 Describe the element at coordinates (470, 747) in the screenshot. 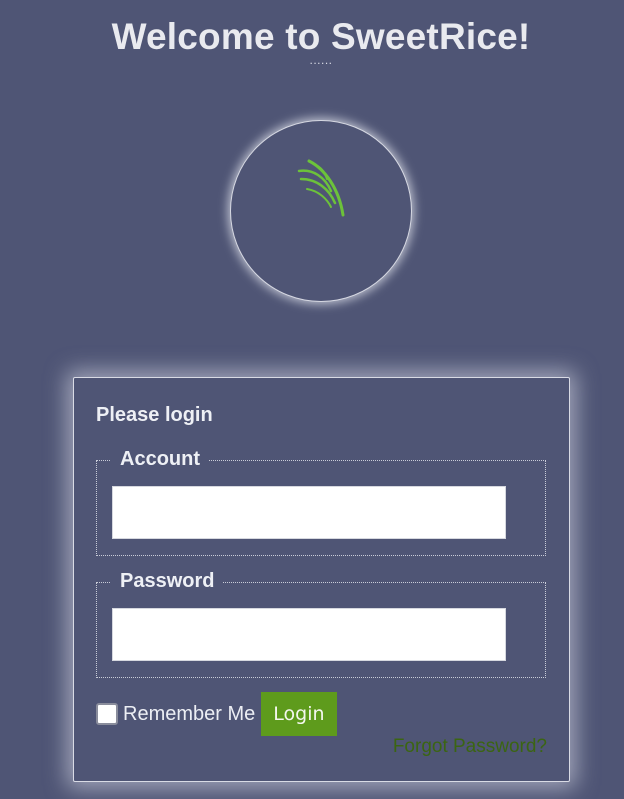

I see `forgot-password-link: Forgot Password?` at that location.